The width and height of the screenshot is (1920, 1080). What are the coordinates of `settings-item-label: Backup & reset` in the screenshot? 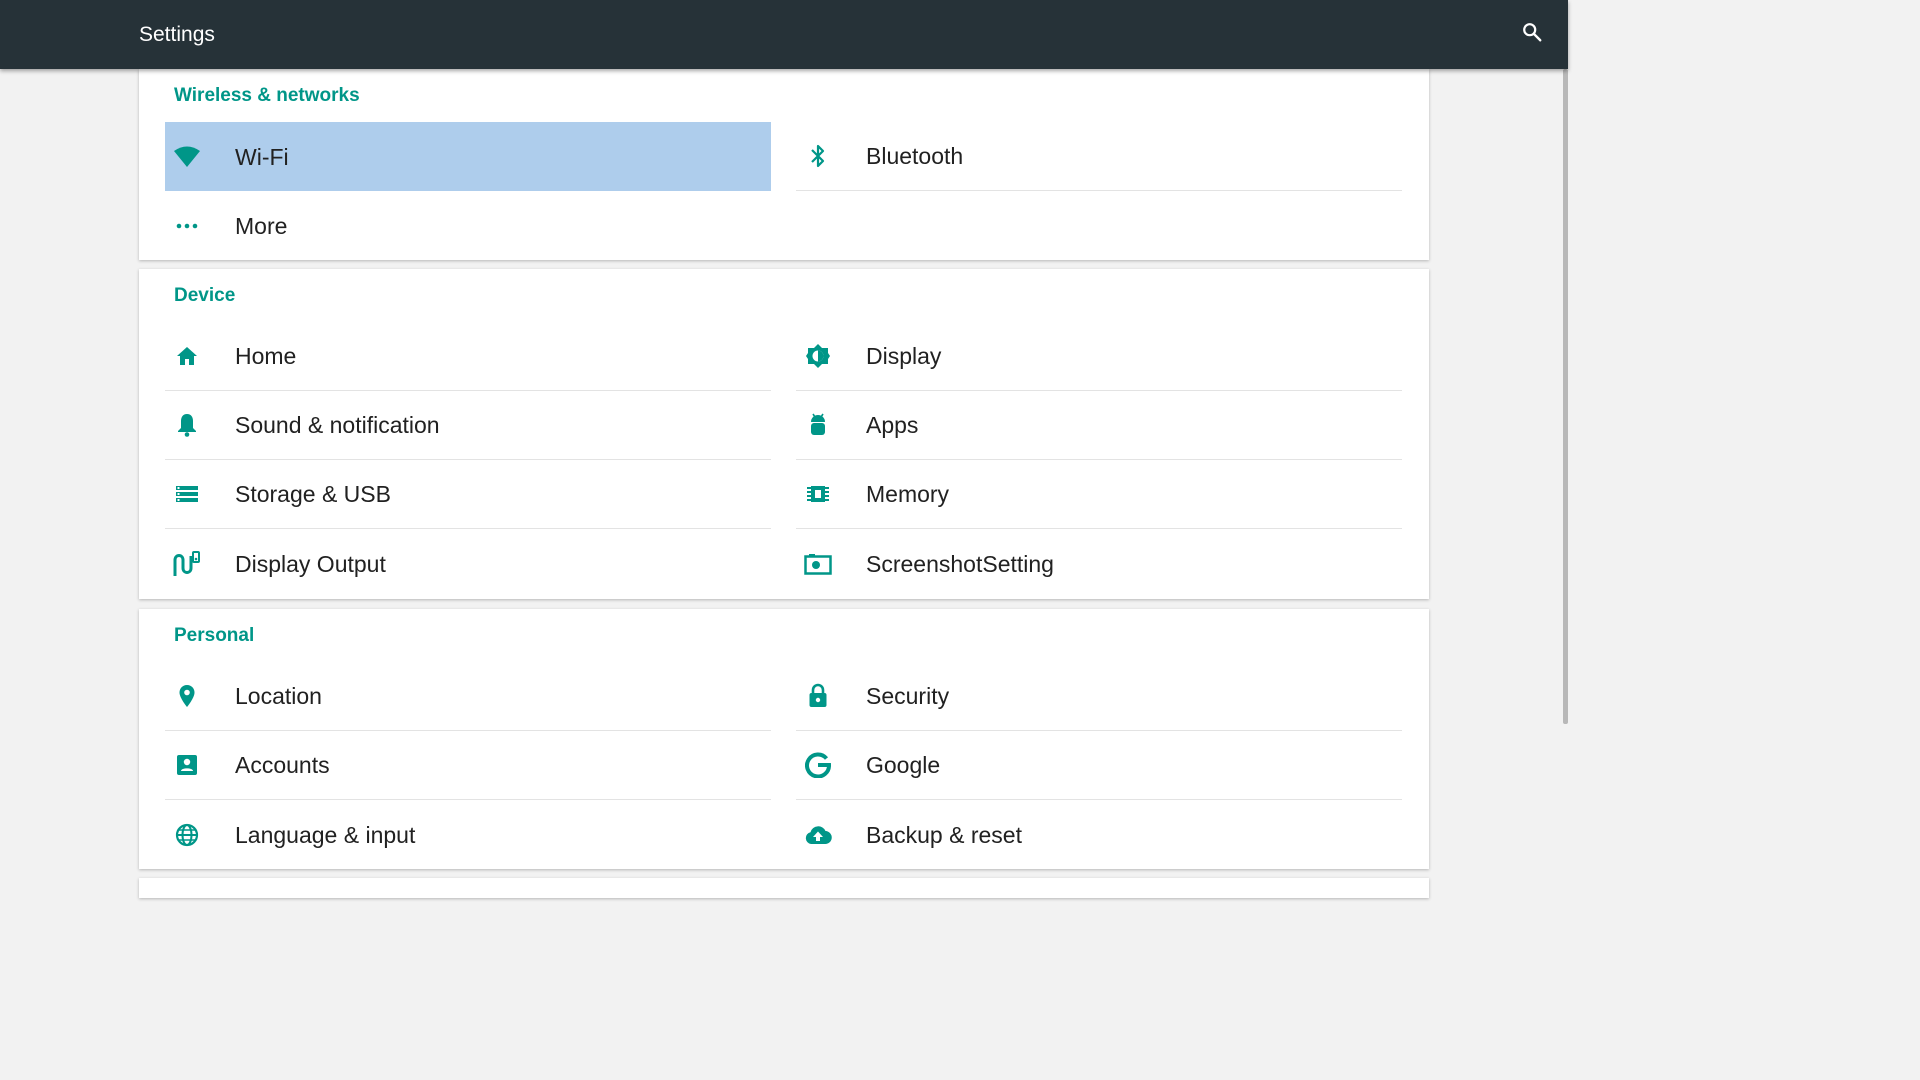 It's located at (944, 834).